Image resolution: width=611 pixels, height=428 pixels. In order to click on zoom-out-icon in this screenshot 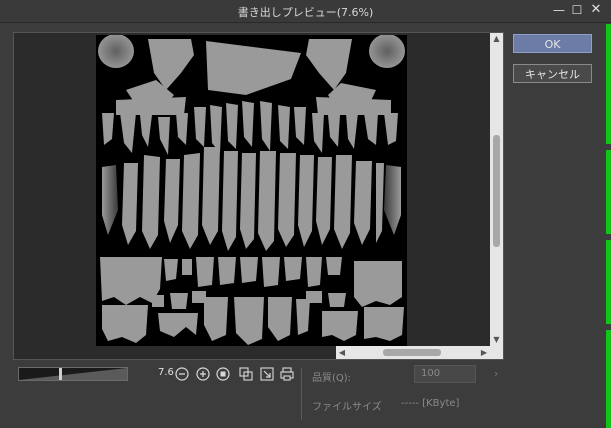, I will do `click(182, 373)`.